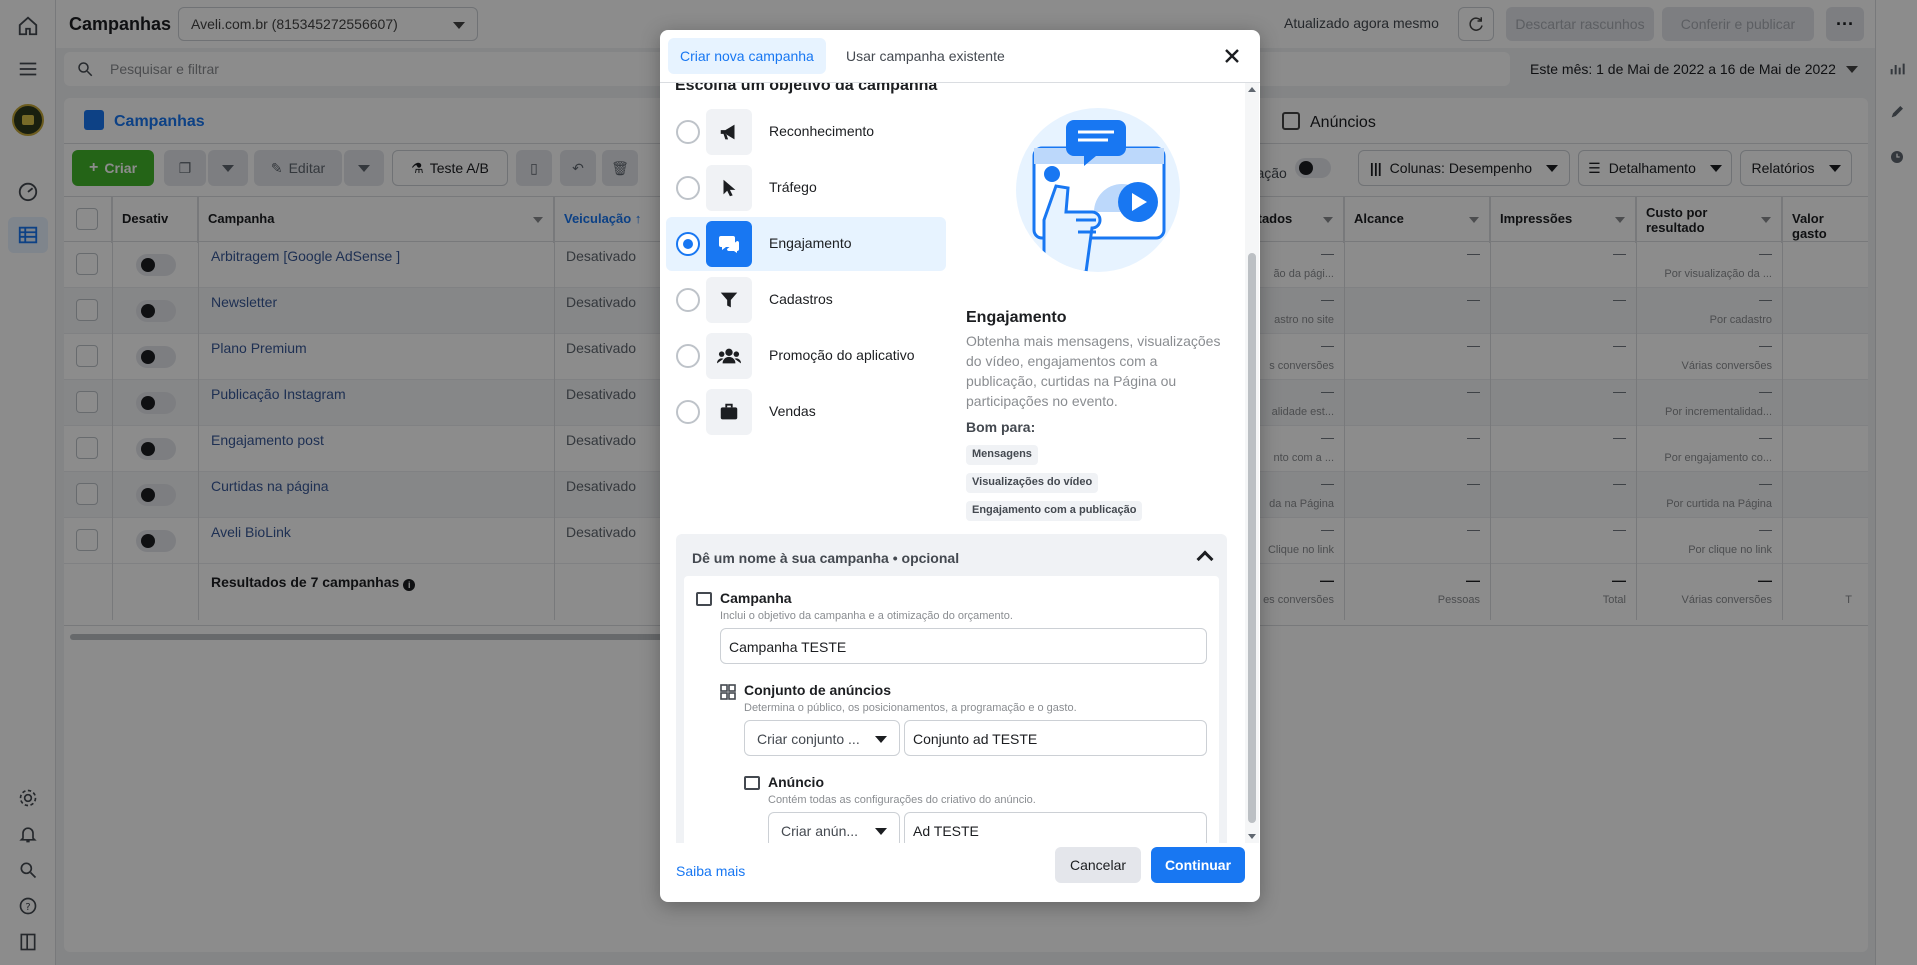  I want to click on naming-heading: Dê um nome à sua campanha • opcional, so click(826, 558).